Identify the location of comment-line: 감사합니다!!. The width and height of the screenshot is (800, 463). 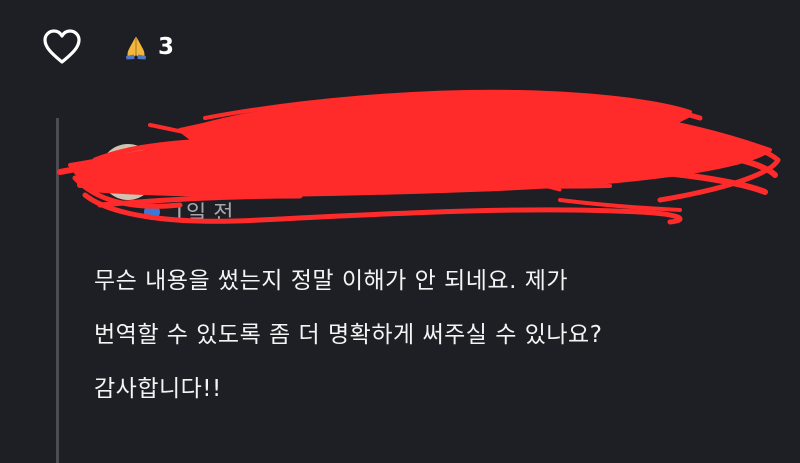
(158, 389).